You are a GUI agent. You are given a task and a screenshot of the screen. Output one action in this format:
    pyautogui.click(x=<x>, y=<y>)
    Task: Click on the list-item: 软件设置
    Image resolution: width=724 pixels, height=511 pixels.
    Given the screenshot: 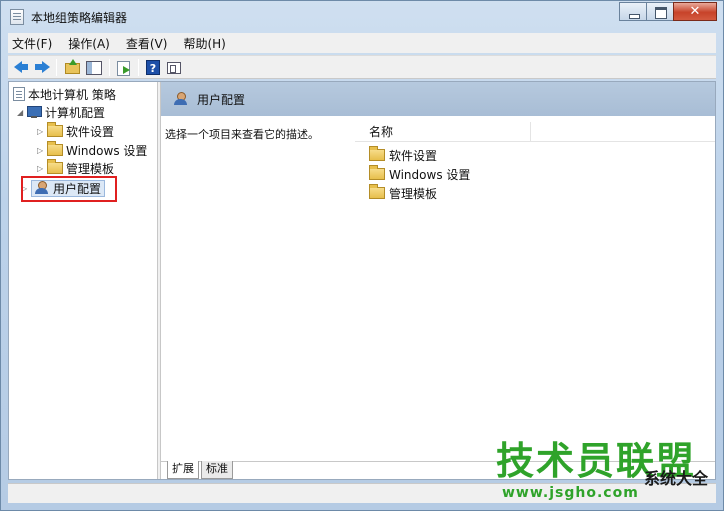 What is the action you would take?
    pyautogui.click(x=403, y=155)
    